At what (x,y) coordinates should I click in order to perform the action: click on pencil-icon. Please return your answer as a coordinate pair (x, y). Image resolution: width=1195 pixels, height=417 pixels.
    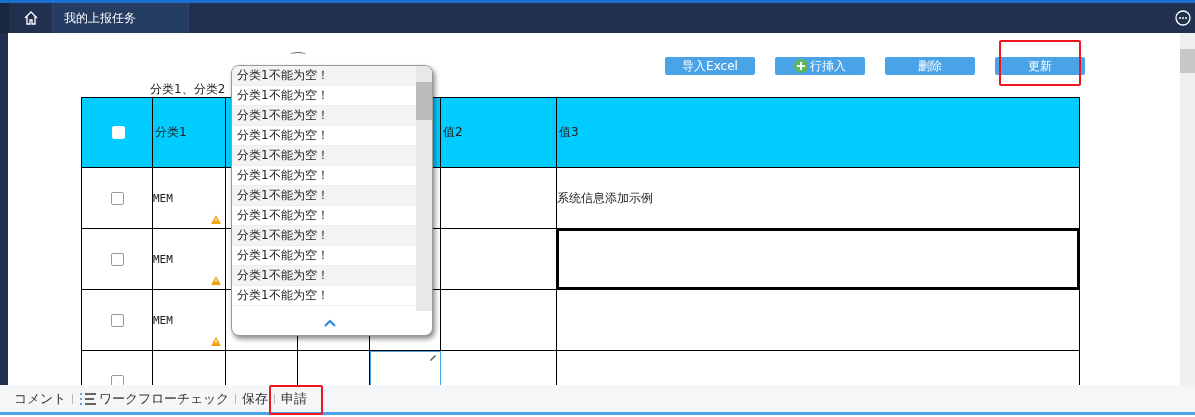
    Looking at the image, I should click on (433, 357).